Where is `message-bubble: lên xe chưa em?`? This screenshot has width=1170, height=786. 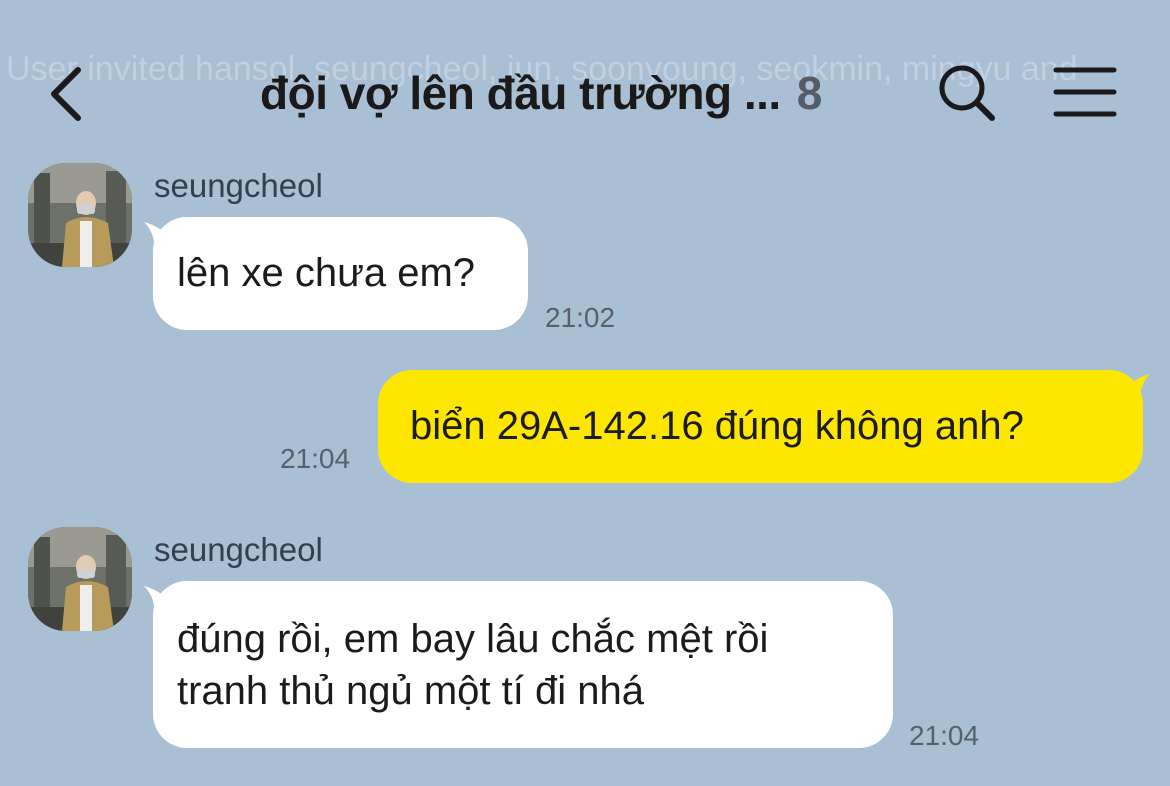
message-bubble: lên xe chưa em? is located at coordinates (340, 273).